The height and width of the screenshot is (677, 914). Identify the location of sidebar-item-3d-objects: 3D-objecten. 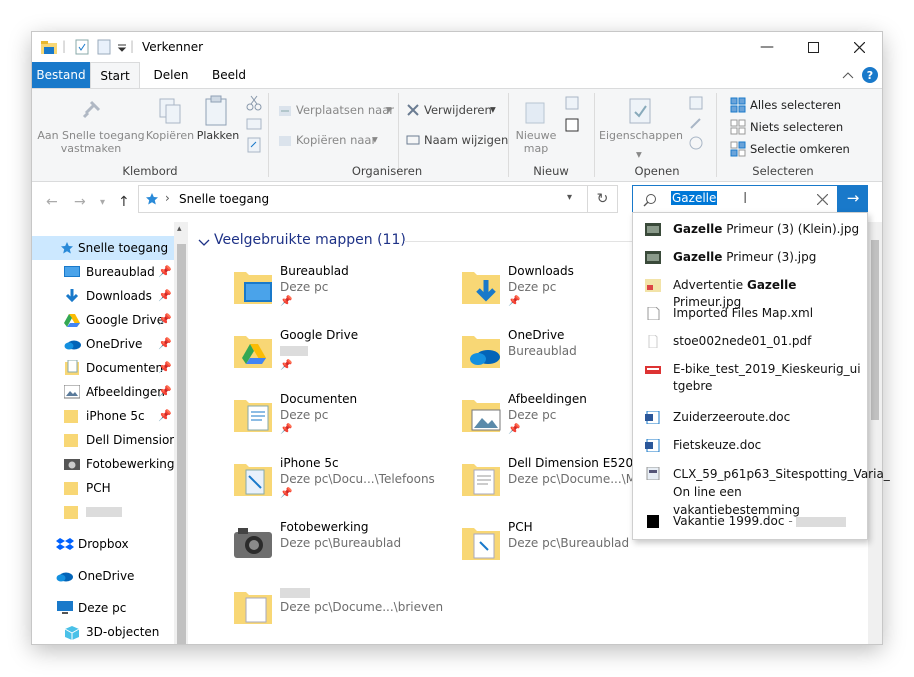
(103, 632).